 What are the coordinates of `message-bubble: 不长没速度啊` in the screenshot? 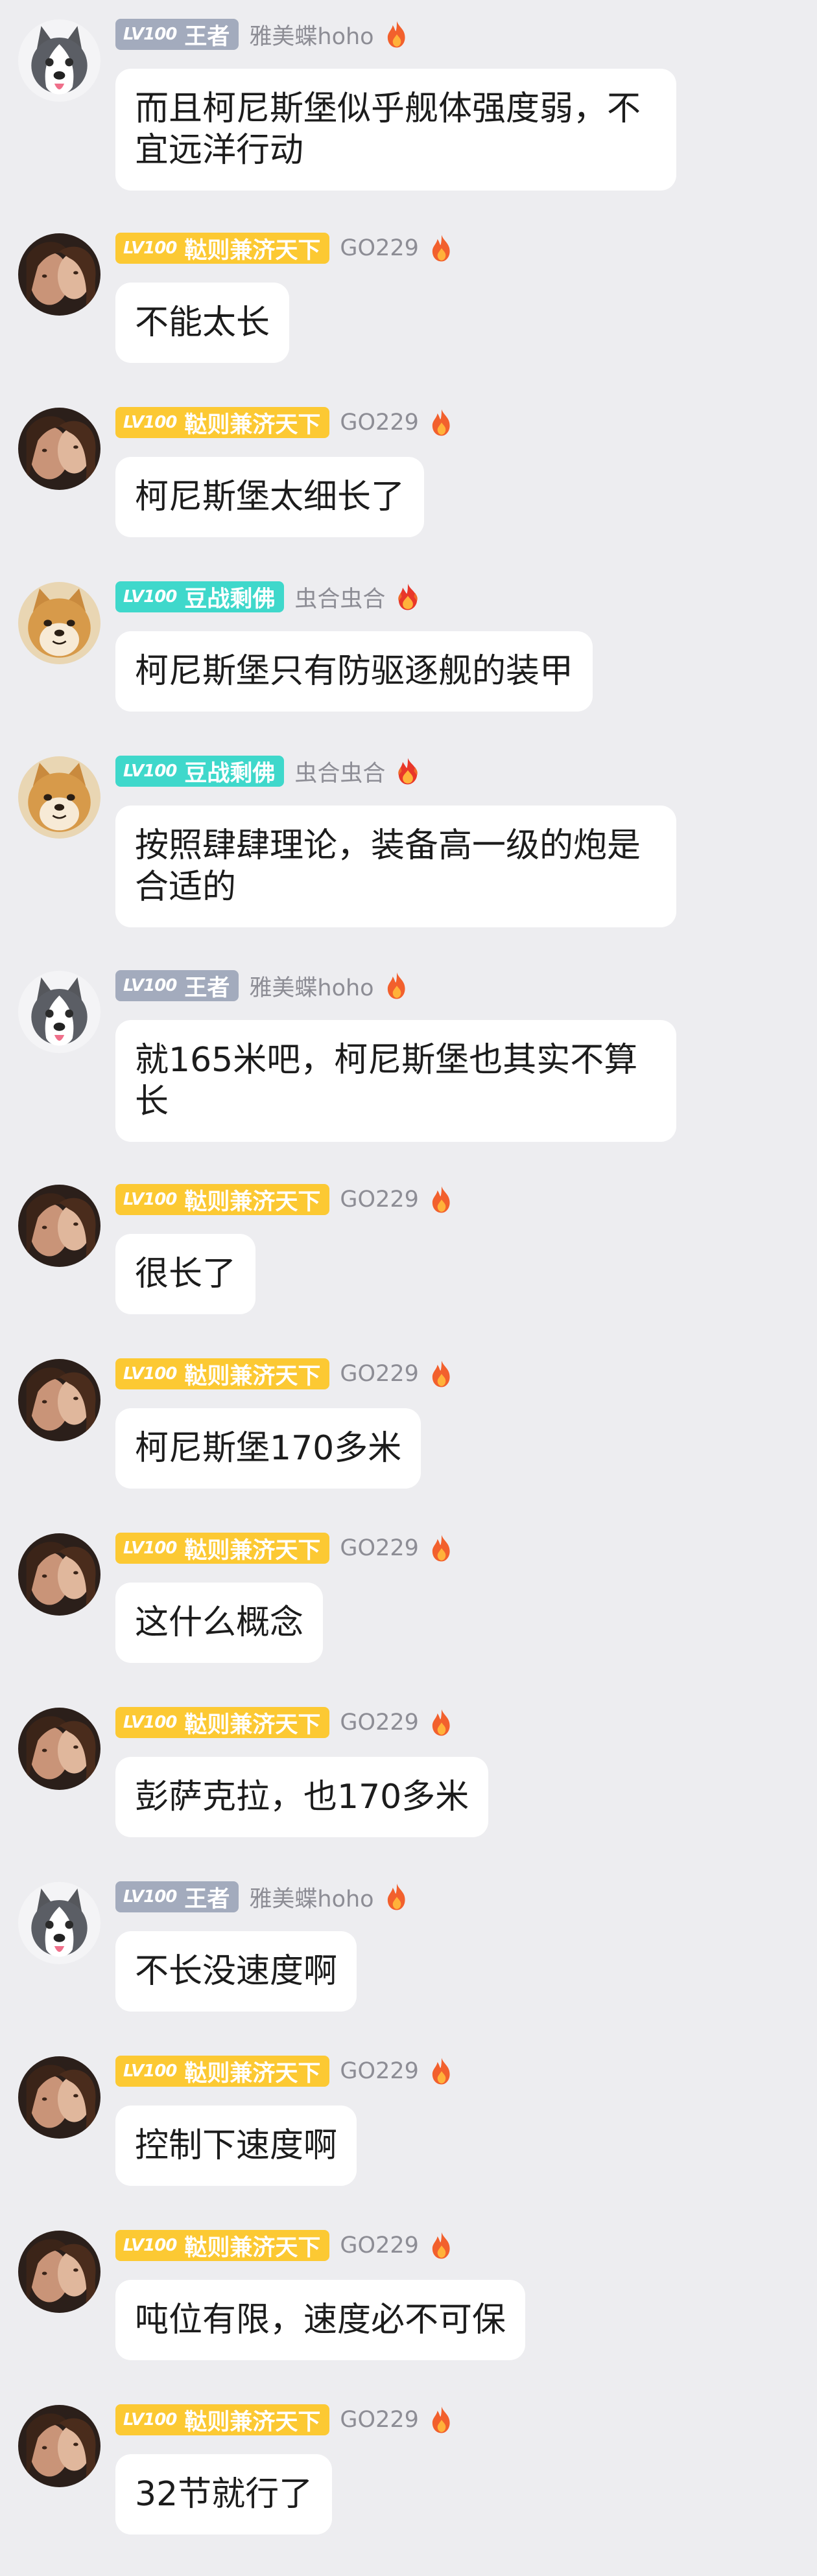 It's located at (236, 1972).